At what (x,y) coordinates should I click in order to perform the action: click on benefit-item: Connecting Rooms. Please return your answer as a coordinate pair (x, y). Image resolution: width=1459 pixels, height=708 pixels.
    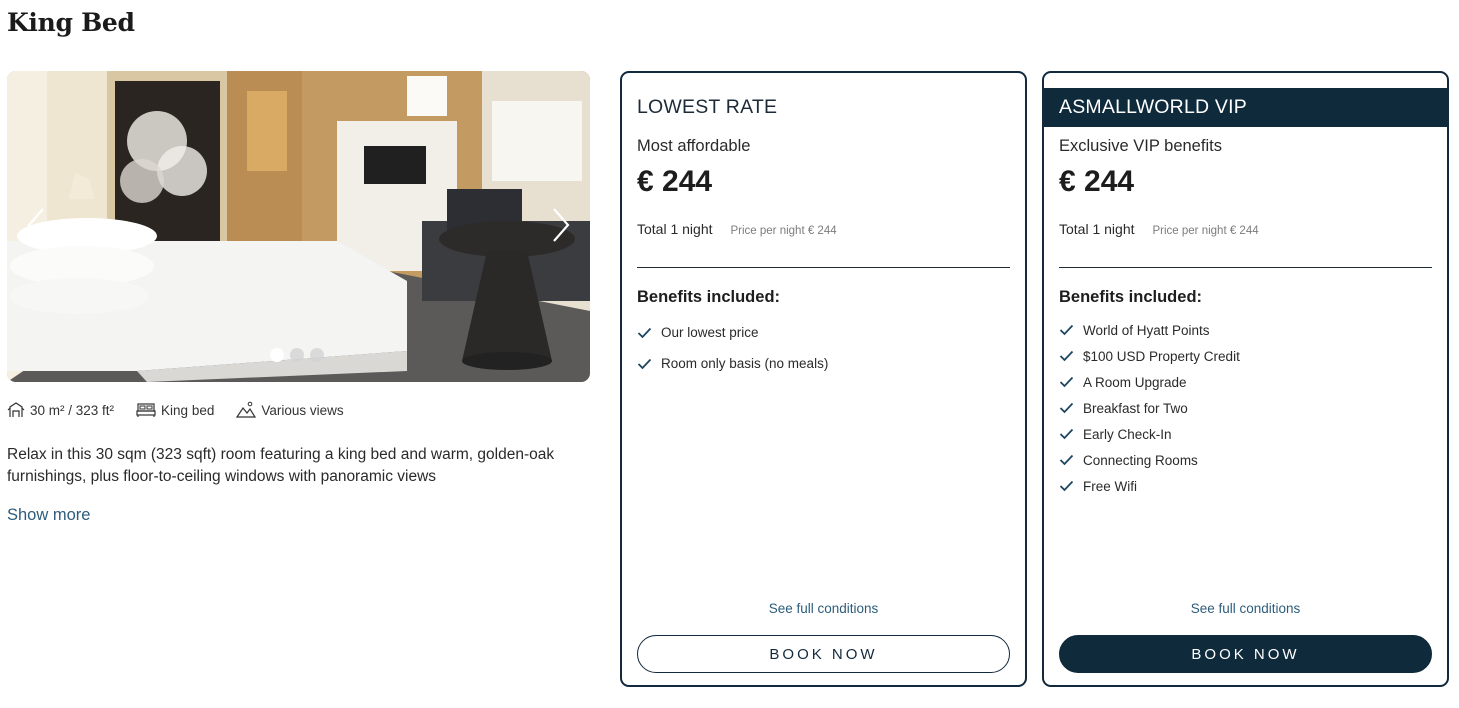
    Looking at the image, I should click on (1149, 460).